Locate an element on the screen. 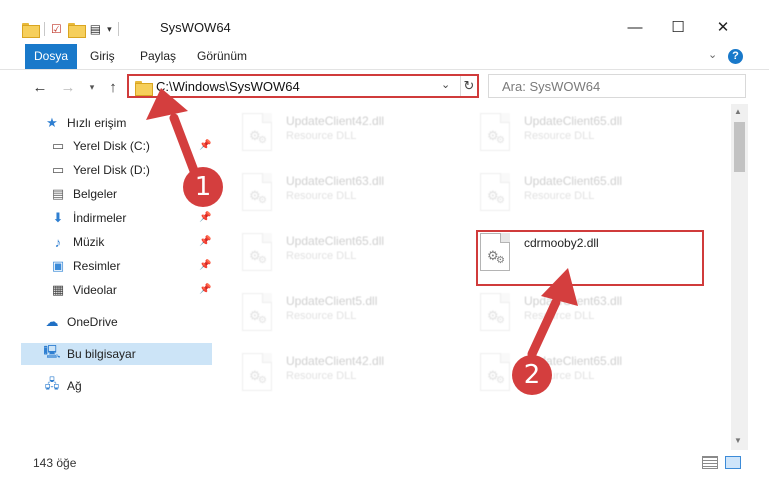  sidebar-item-music: ♪ Müzik is located at coordinates (77, 242).